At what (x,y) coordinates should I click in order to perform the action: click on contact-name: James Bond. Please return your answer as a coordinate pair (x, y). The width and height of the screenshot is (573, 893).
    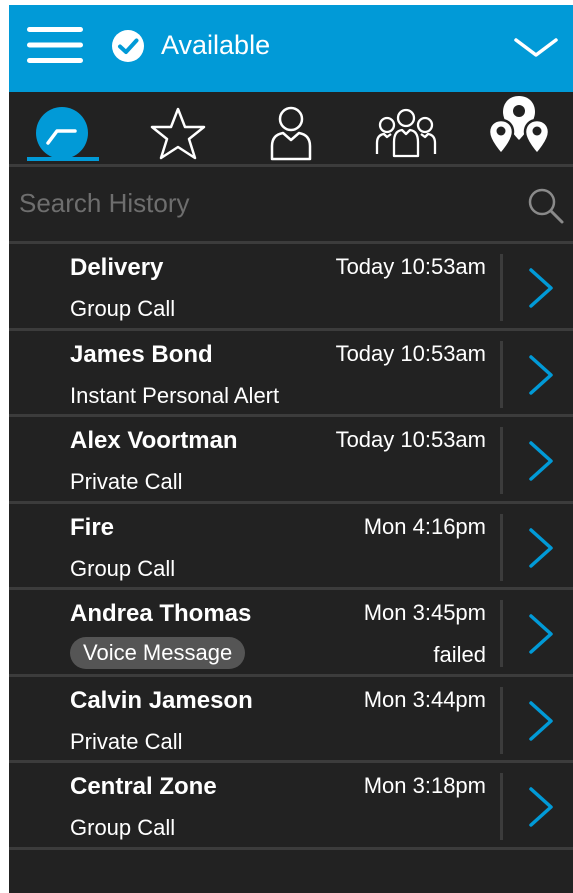
    Looking at the image, I should click on (141, 354).